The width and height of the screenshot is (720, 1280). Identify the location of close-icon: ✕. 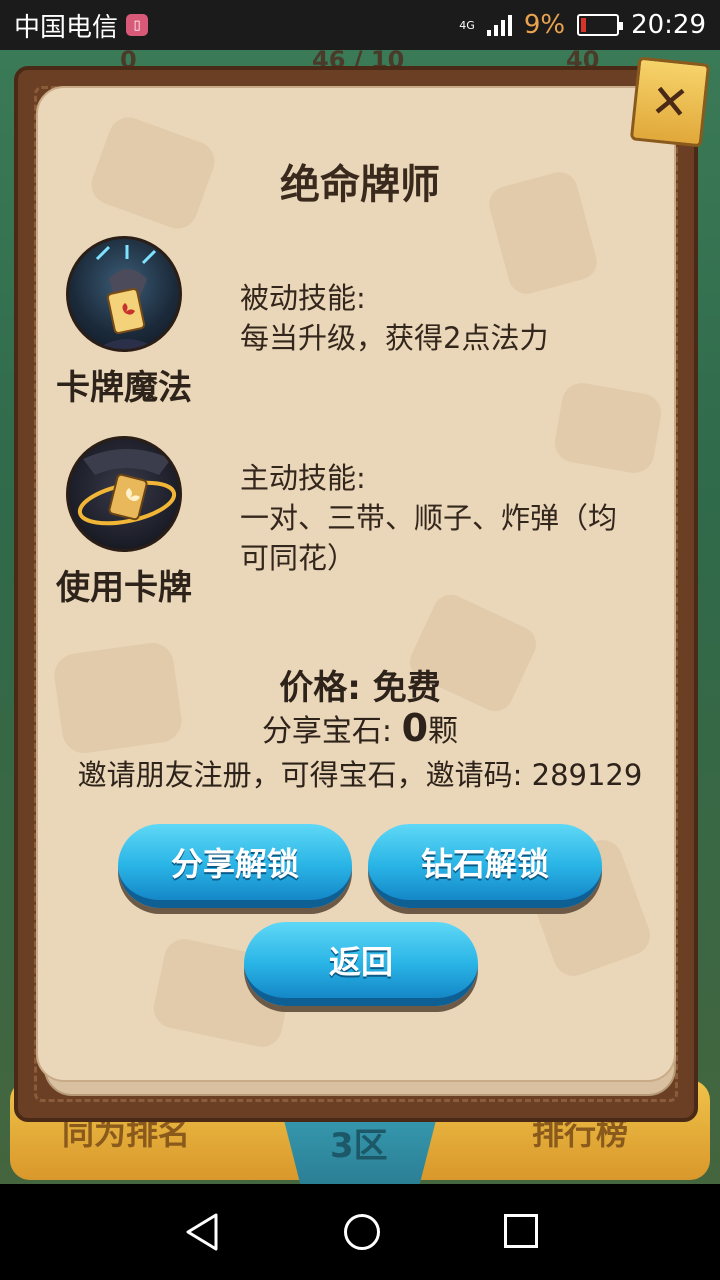
(670, 102).